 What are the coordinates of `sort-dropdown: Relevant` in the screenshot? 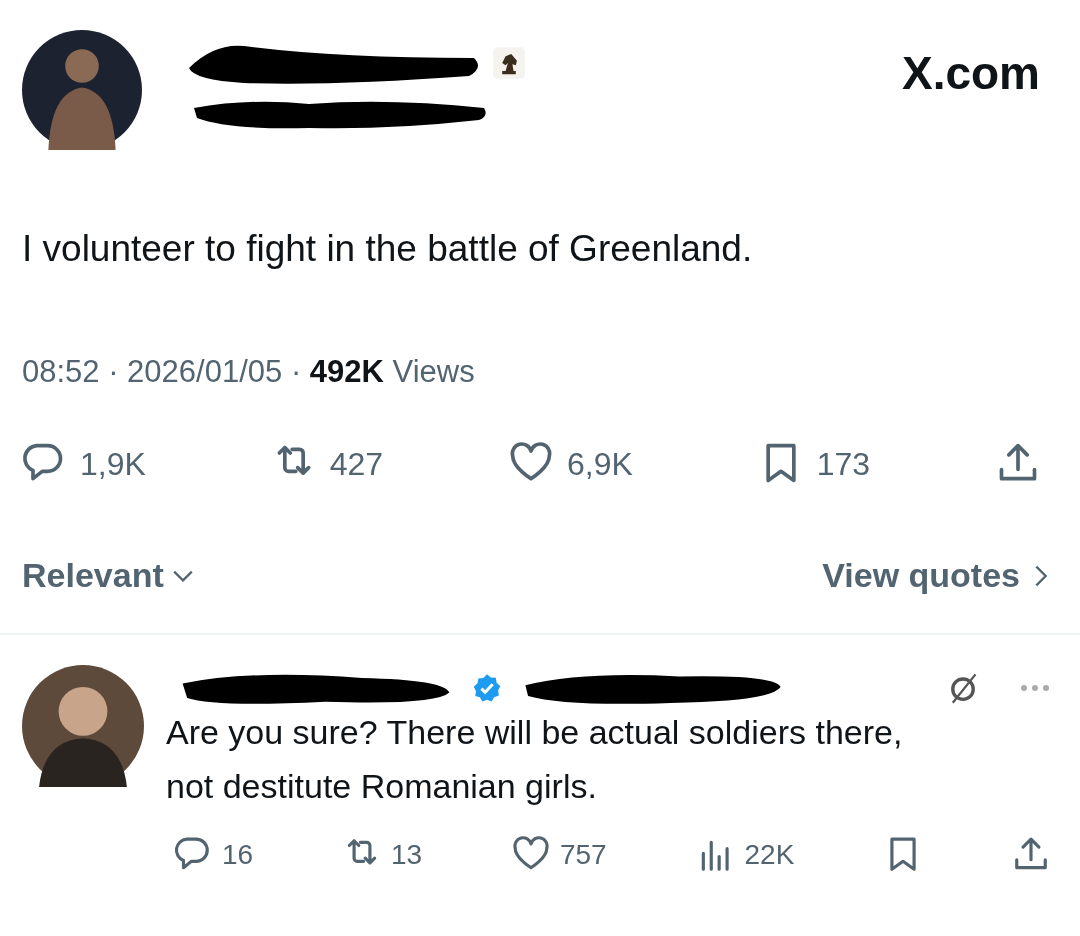 It's located at (108, 575).